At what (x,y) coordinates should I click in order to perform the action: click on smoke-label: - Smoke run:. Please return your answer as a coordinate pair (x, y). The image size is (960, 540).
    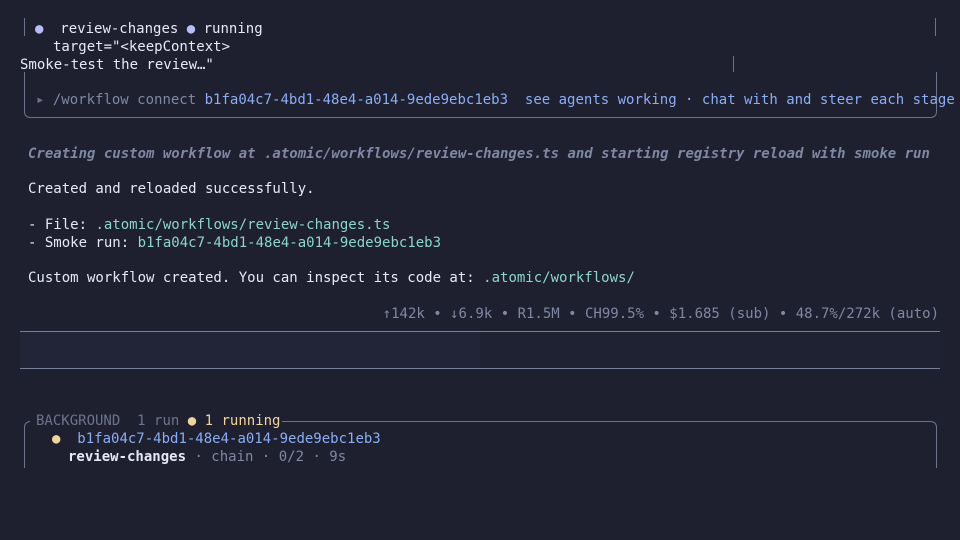
    Looking at the image, I should click on (83, 243).